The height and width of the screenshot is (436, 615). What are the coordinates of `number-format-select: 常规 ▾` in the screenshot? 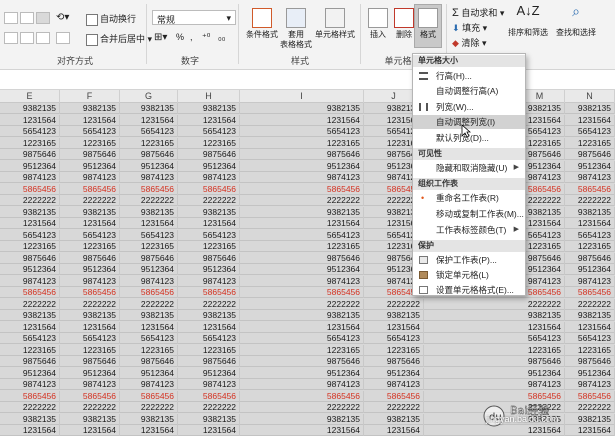 It's located at (194, 17).